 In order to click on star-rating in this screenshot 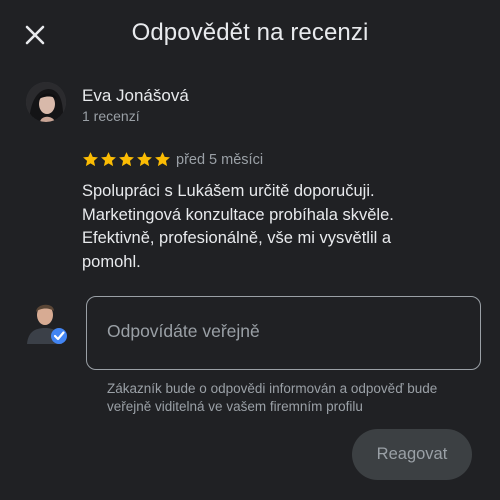, I will do `click(126, 159)`.